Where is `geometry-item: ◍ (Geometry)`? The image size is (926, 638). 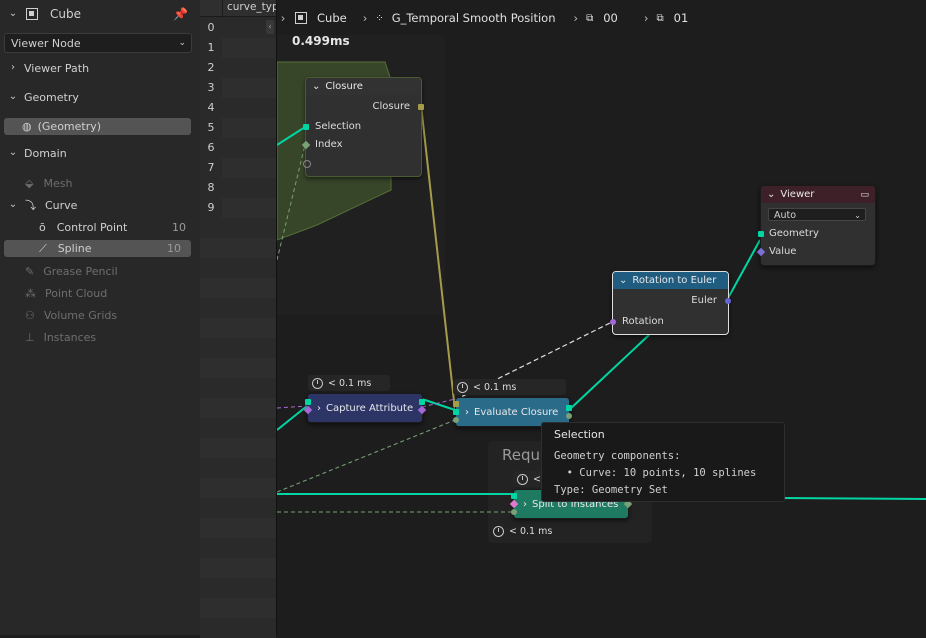 geometry-item: ◍ (Geometry) is located at coordinates (97, 126).